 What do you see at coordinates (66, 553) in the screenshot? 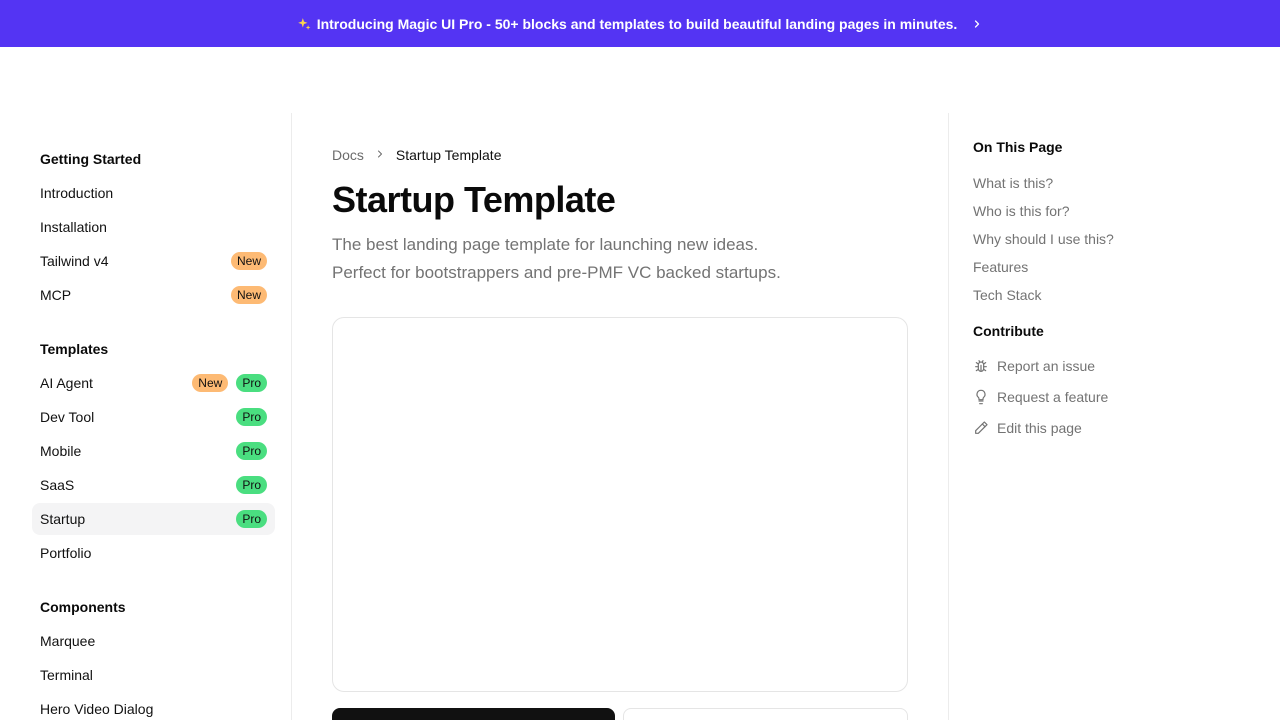
I see `sidebar-item-label: Portfolio` at bounding box center [66, 553].